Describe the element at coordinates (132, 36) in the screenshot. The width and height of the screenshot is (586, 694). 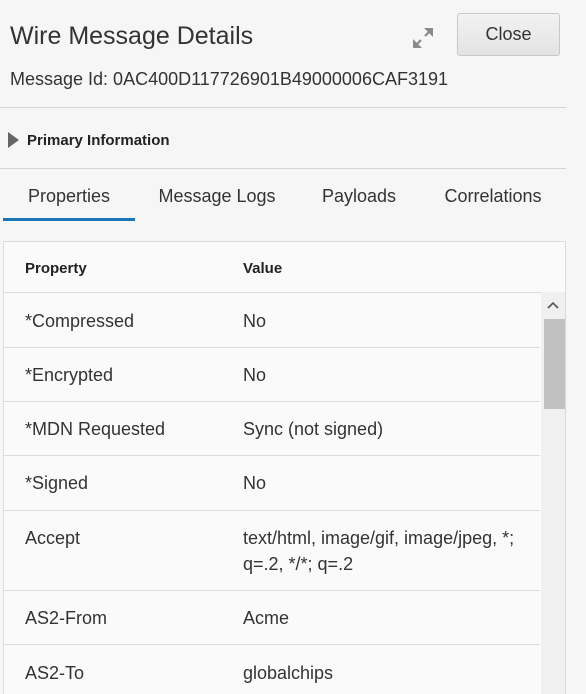
I see `dialog-title: Wire Message Details` at that location.